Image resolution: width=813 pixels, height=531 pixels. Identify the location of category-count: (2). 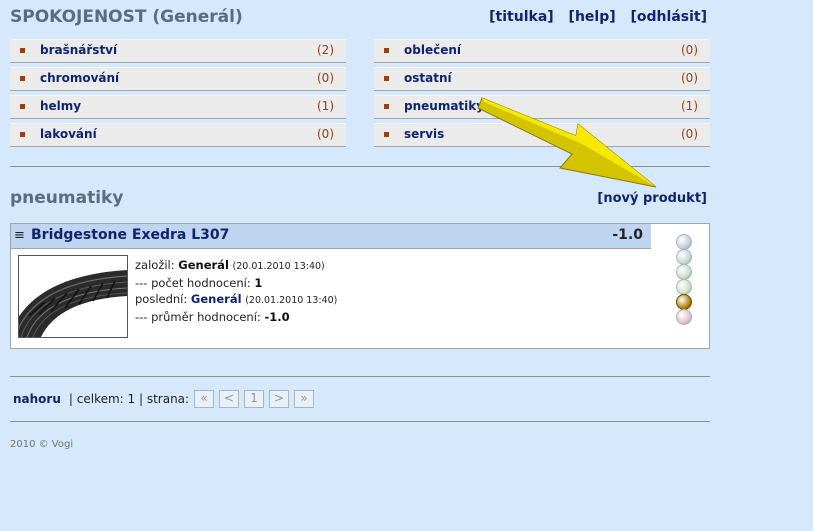
(325, 50).